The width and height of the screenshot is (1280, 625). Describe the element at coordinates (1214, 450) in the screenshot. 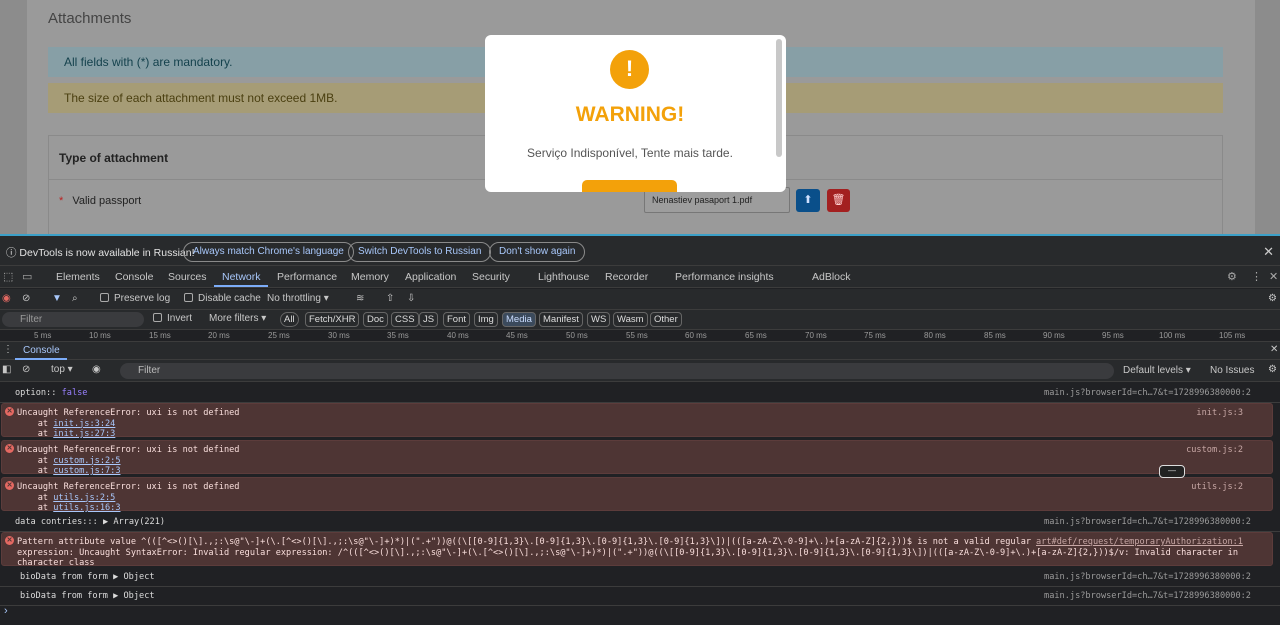

I see `error-source-link: custom.js:2` at that location.